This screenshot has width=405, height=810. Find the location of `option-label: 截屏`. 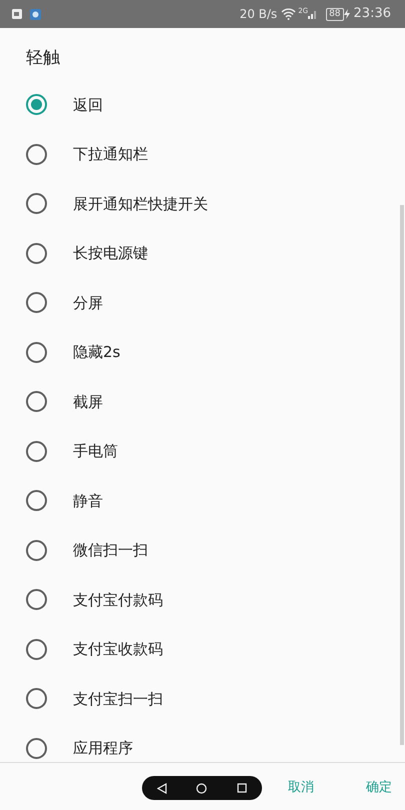

option-label: 截屏 is located at coordinates (88, 402).